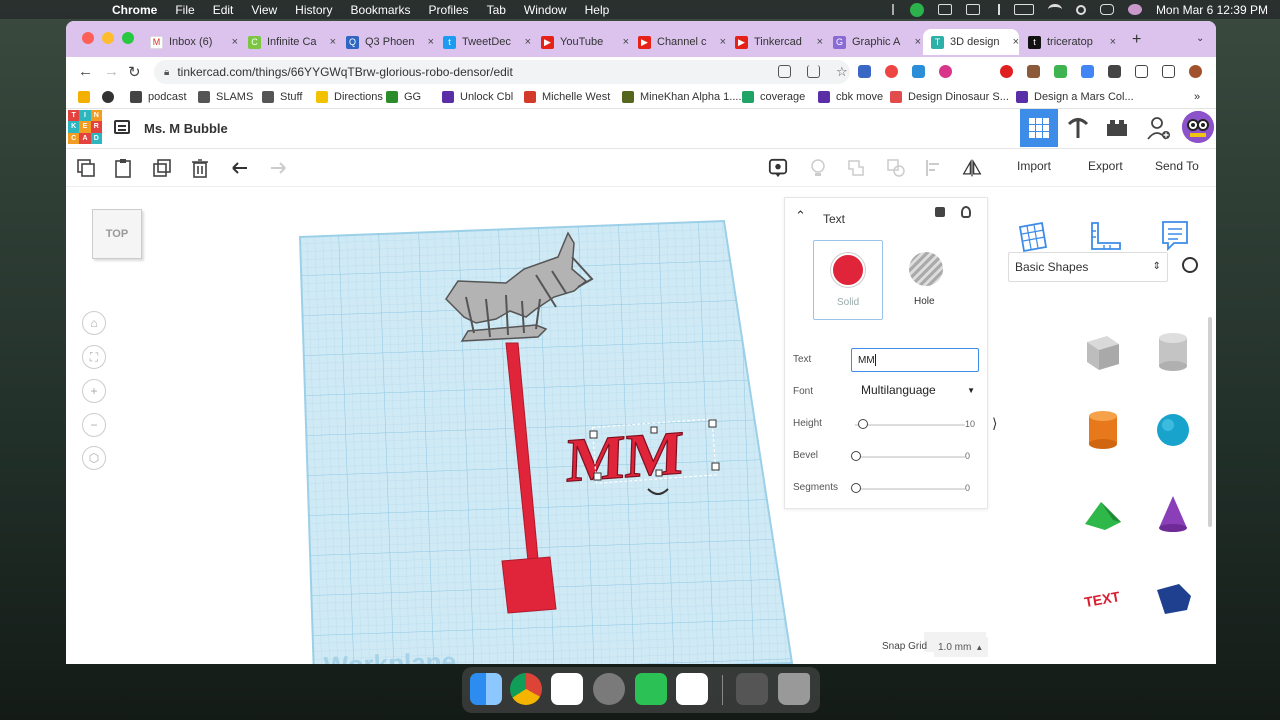 The height and width of the screenshot is (720, 1280). Describe the element at coordinates (85, 127) in the screenshot. I see `tinkercad-logo: T I N K E R C A D` at that location.